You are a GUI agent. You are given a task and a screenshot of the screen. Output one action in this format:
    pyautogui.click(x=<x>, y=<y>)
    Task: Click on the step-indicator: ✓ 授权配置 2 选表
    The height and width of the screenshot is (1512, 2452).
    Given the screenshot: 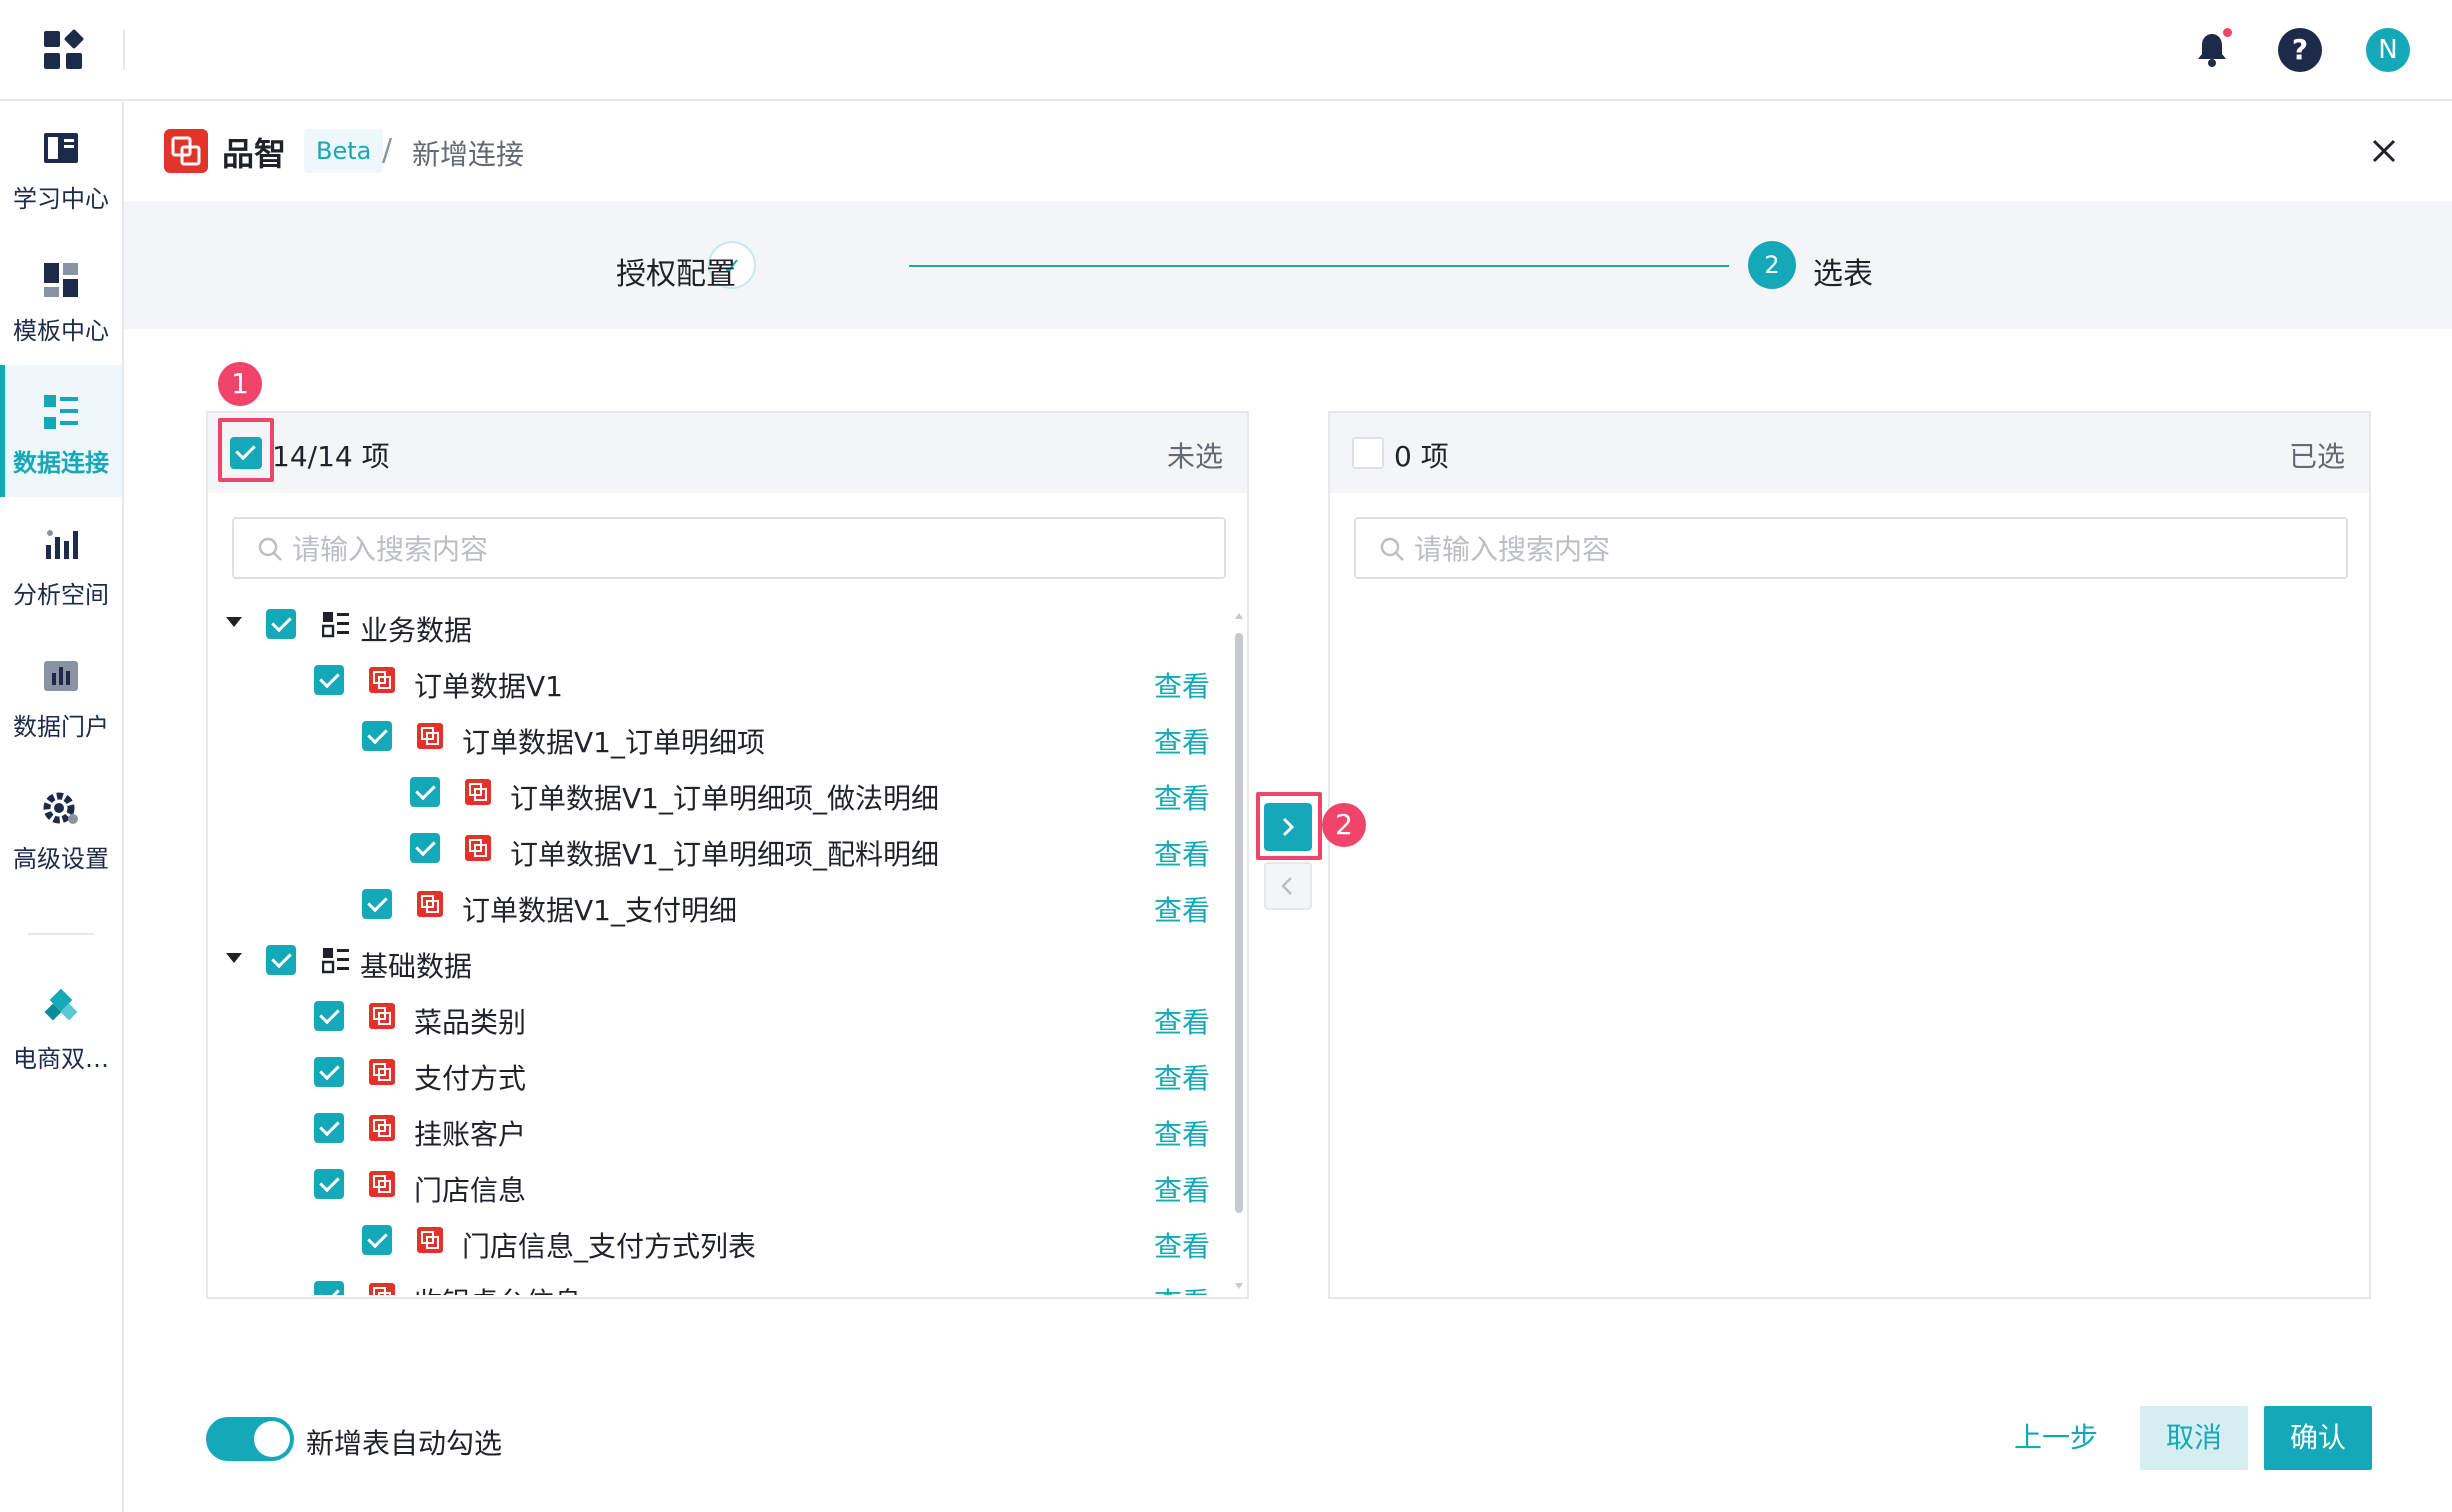 What is the action you would take?
    pyautogui.click(x=1288, y=265)
    